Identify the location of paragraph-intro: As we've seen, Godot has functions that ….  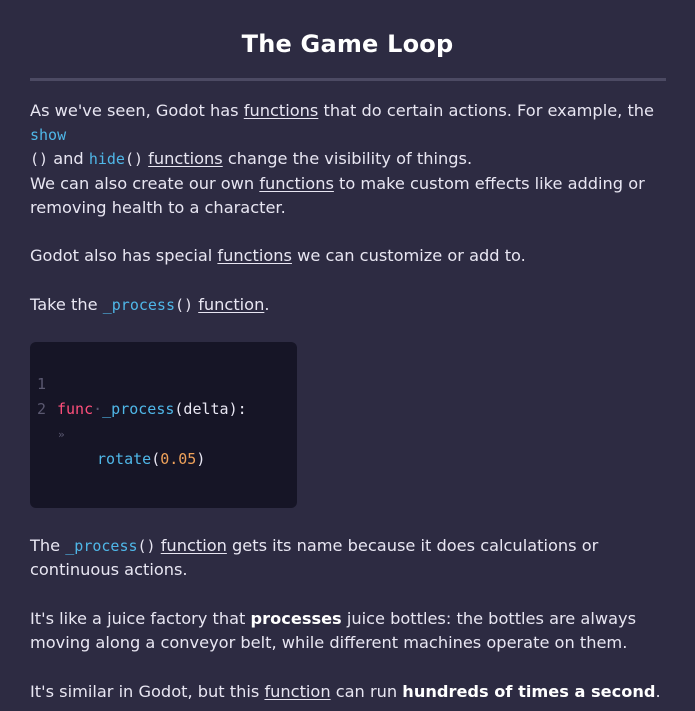
(350, 135).